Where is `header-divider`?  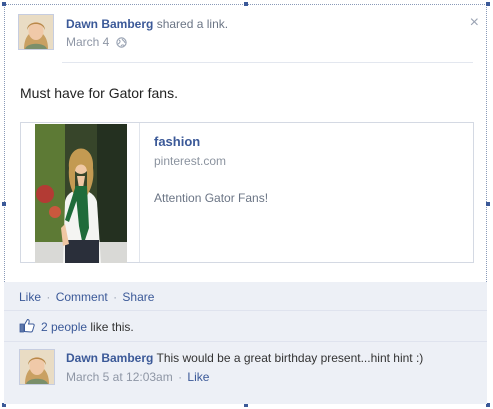 header-divider is located at coordinates (267, 62).